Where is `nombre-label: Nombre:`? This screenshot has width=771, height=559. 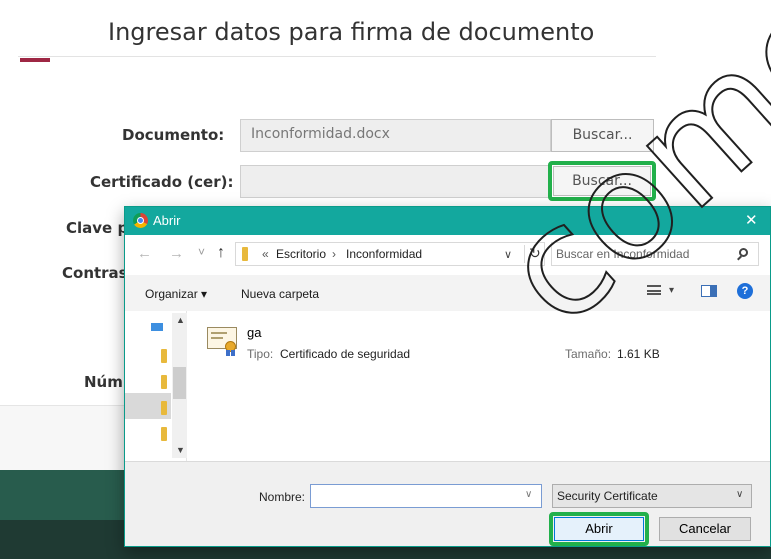
nombre-label: Nombre: is located at coordinates (282, 497).